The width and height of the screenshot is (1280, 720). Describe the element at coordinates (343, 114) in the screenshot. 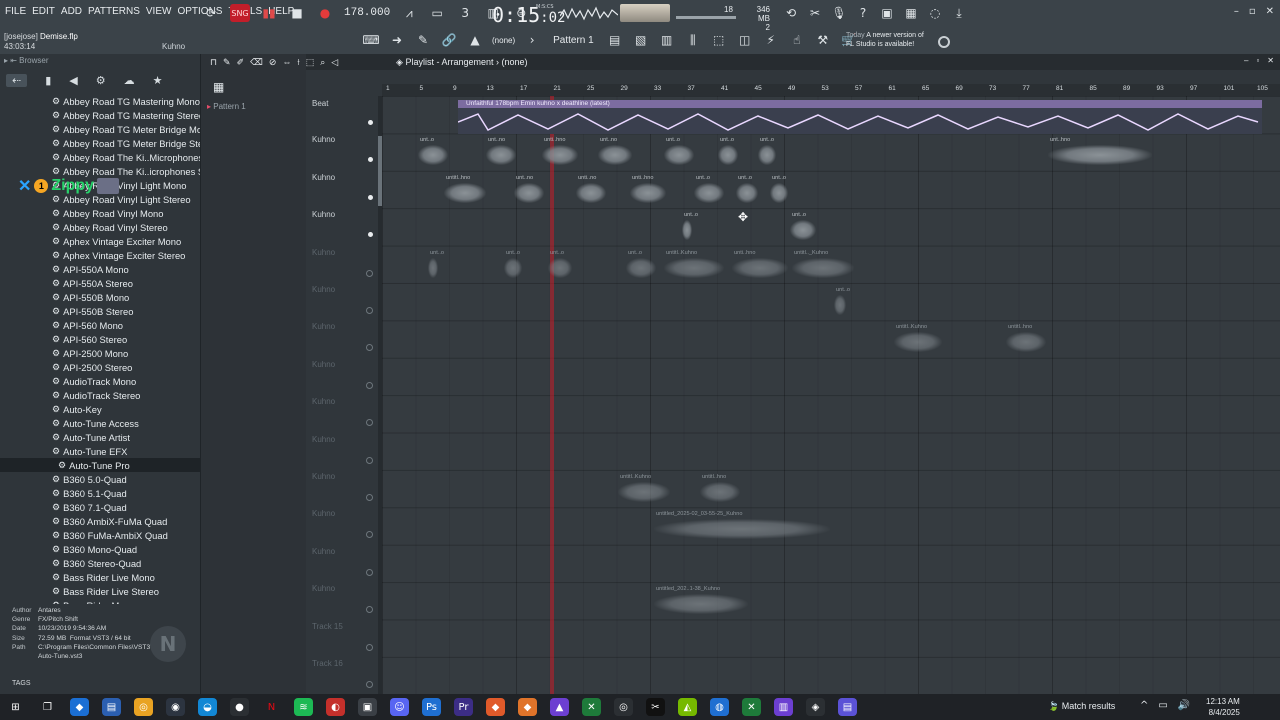

I see `track-header: Beat` at that location.